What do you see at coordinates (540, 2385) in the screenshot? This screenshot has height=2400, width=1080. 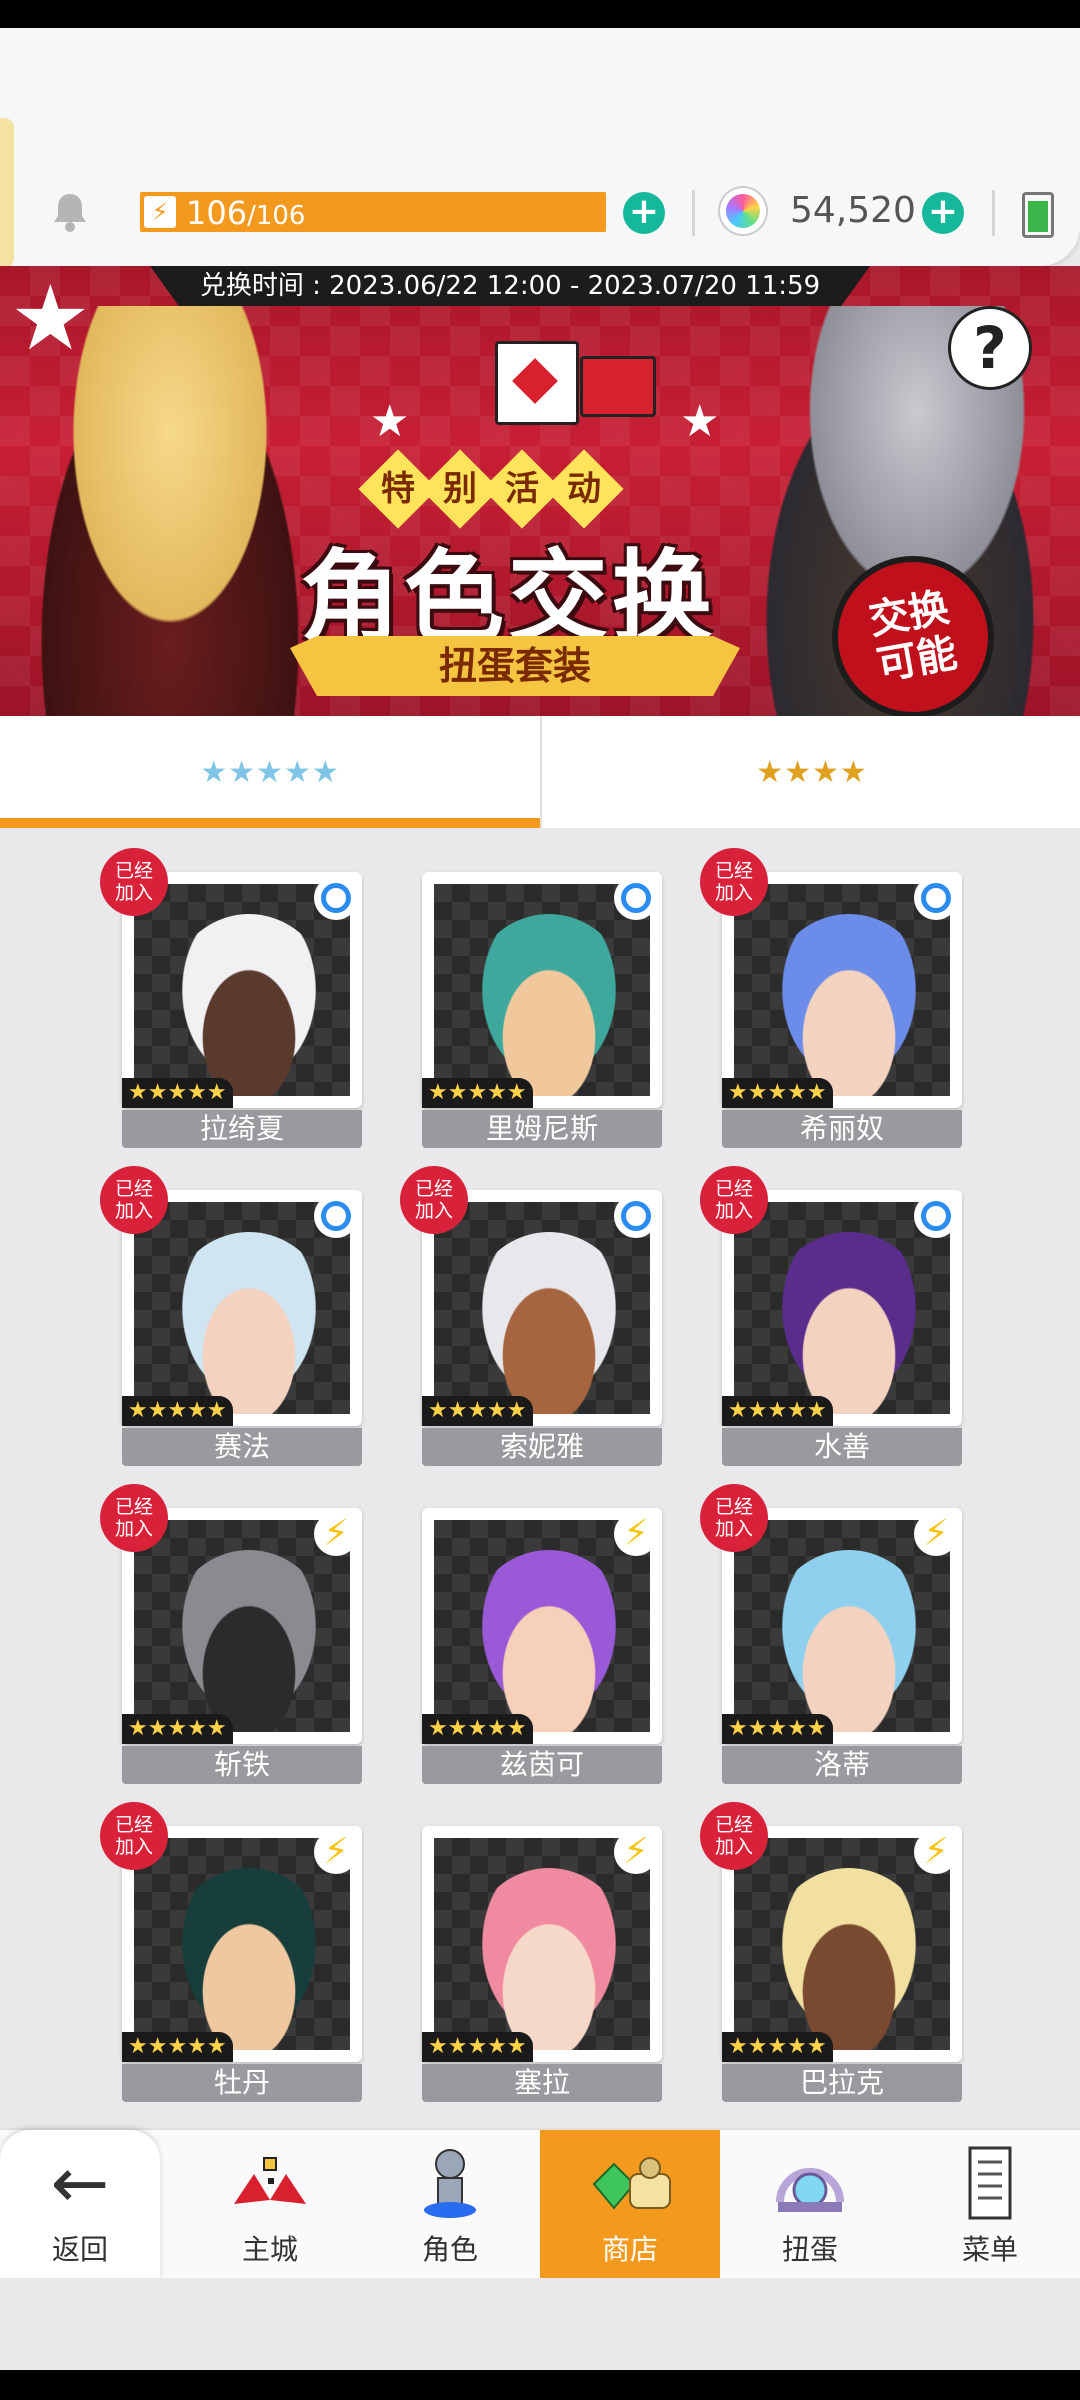 I see `gesture-bar` at bounding box center [540, 2385].